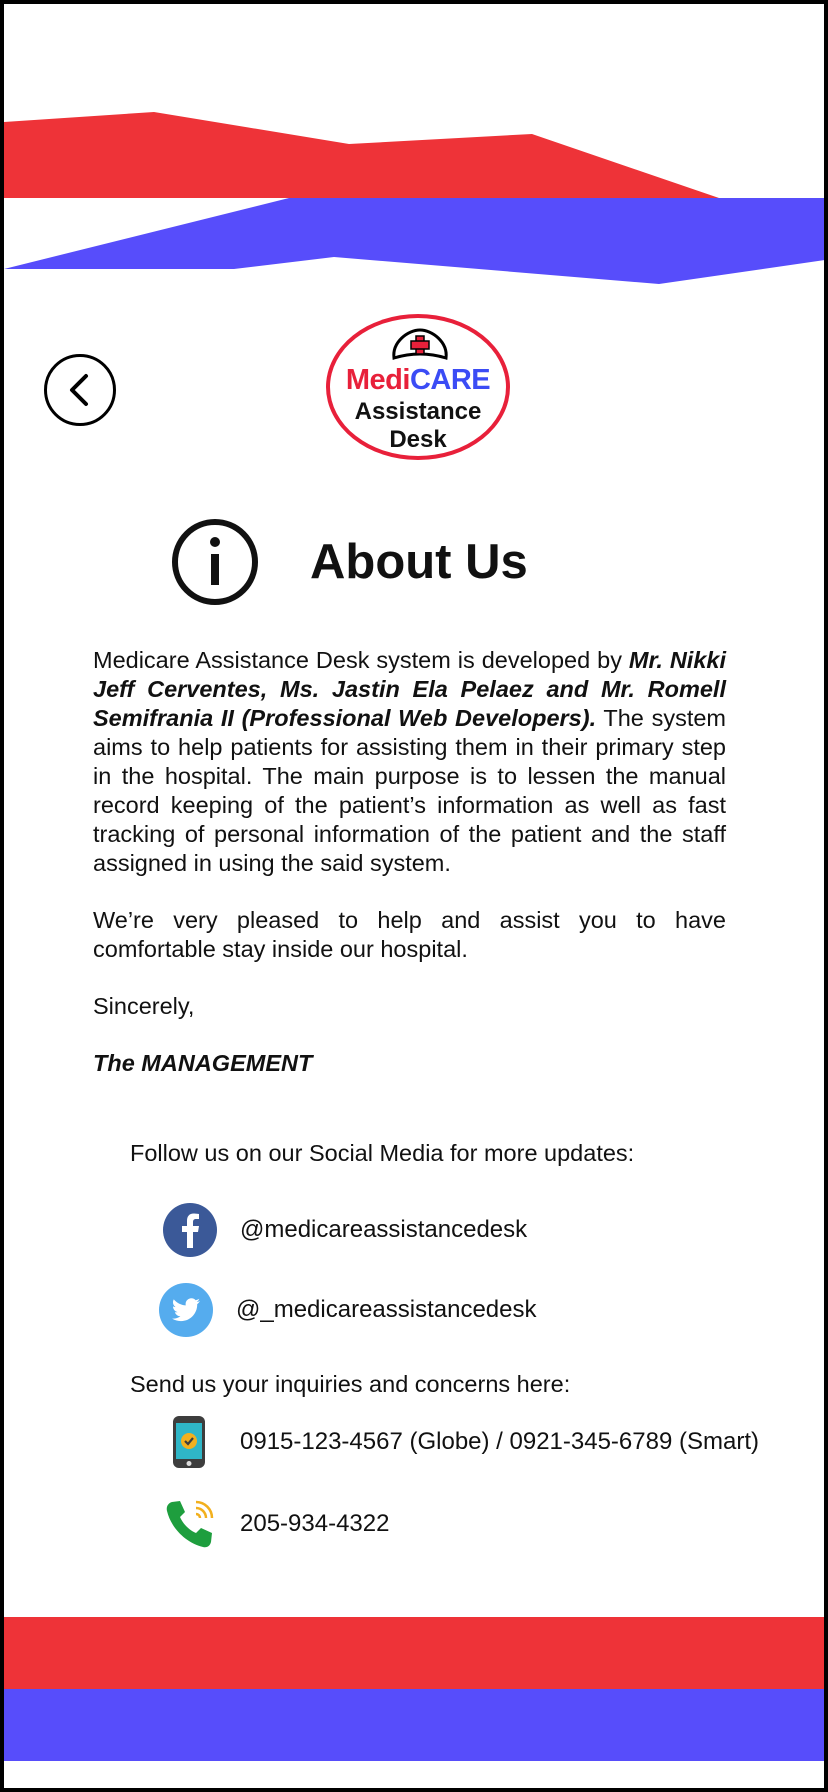 Image resolution: width=828 pixels, height=1792 pixels. I want to click on header-wave-decoration, so click(414, 198).